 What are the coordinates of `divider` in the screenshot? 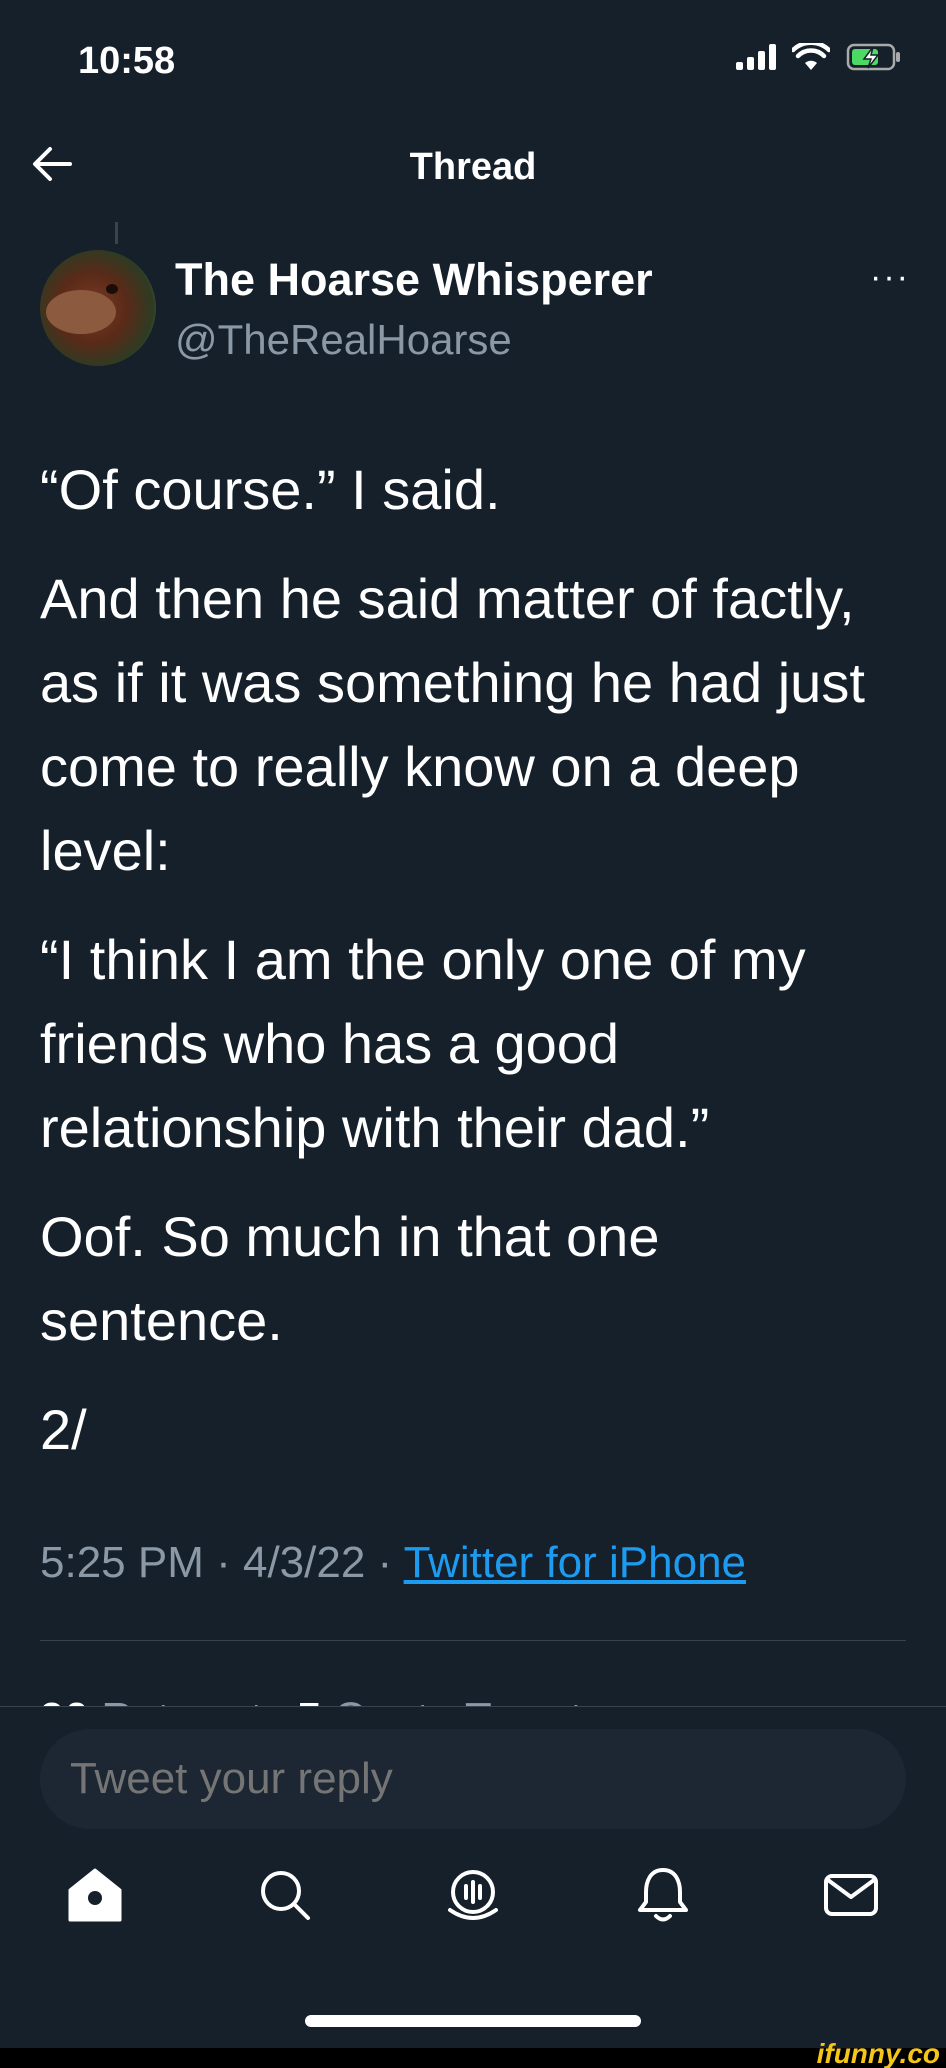 It's located at (473, 1640).